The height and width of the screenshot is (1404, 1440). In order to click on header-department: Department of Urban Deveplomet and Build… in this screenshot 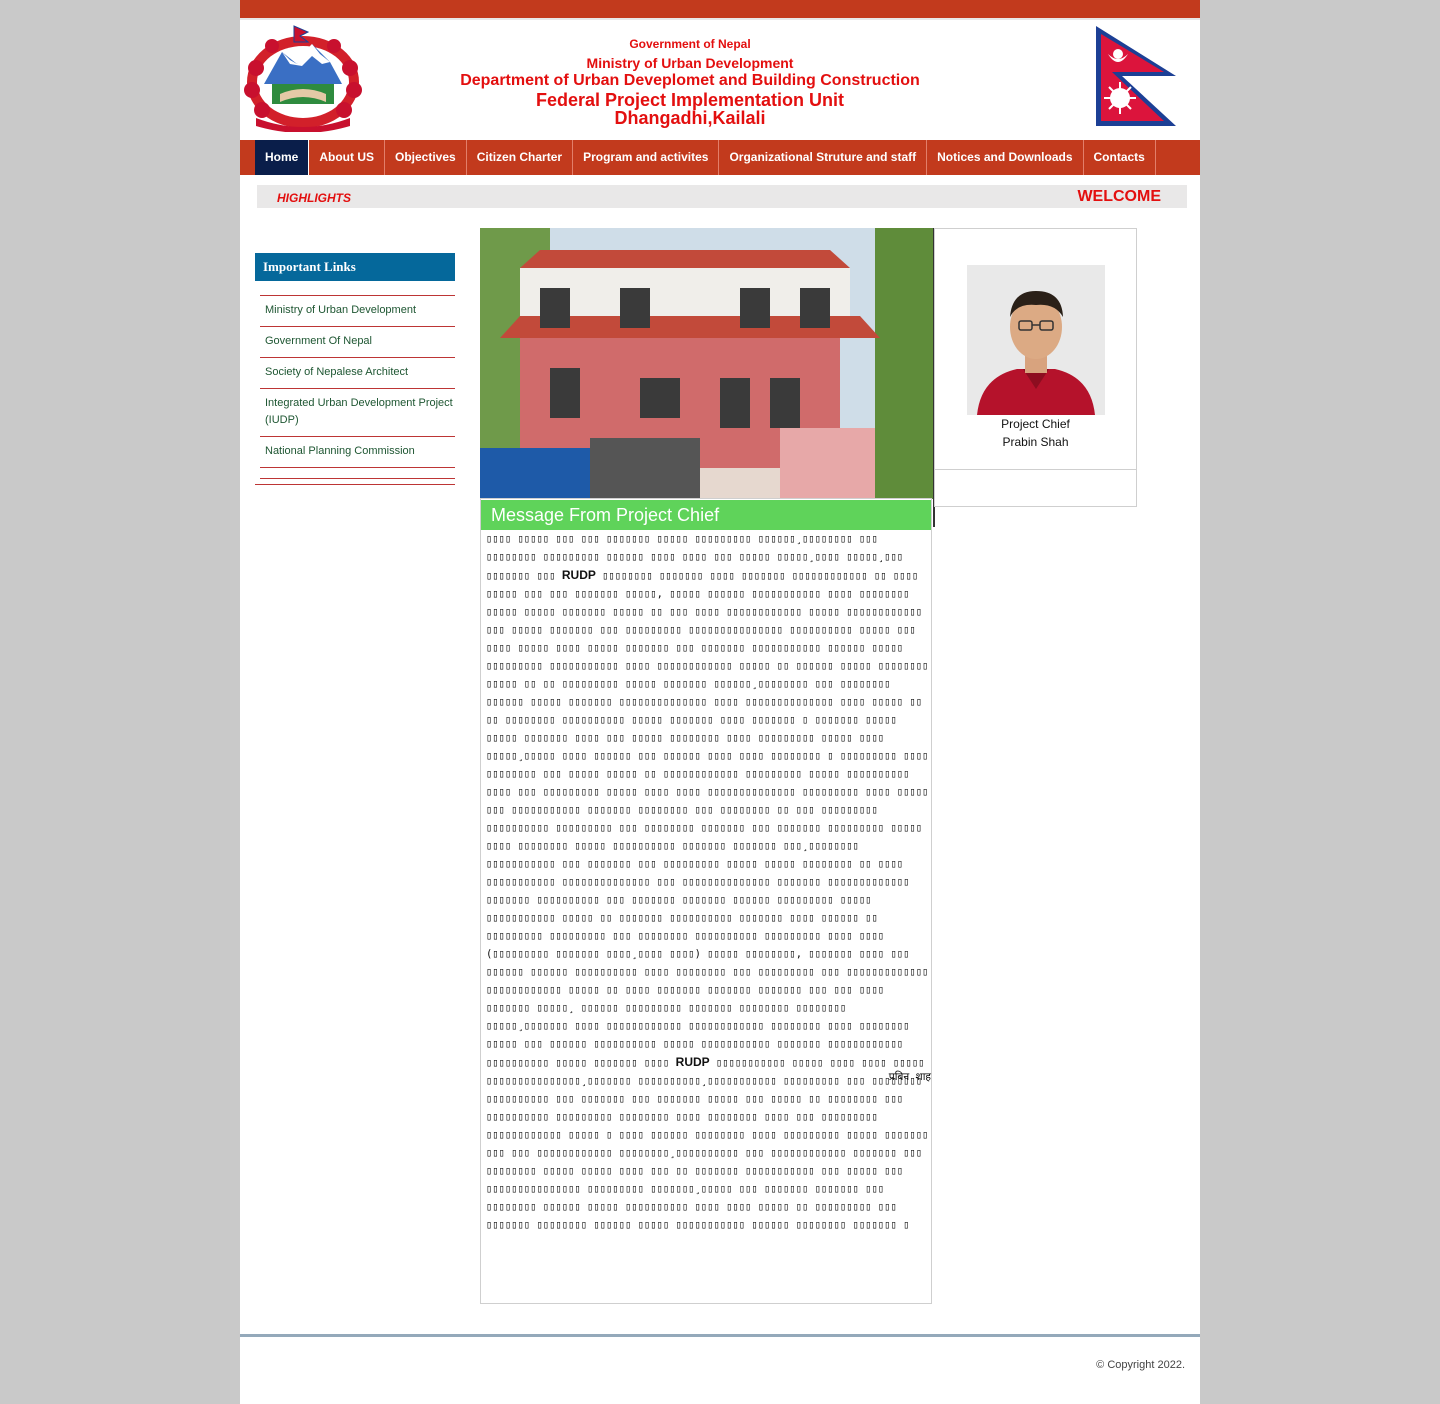, I will do `click(690, 80)`.